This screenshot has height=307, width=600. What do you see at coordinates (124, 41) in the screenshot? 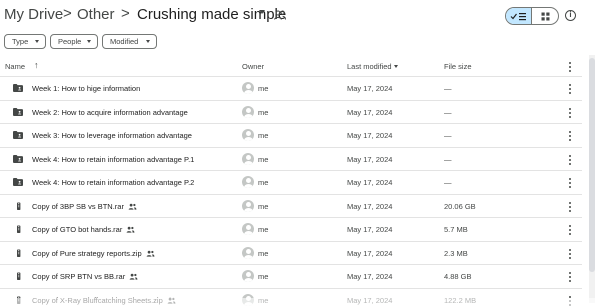
I see `filter-modified-label: Modified` at bounding box center [124, 41].